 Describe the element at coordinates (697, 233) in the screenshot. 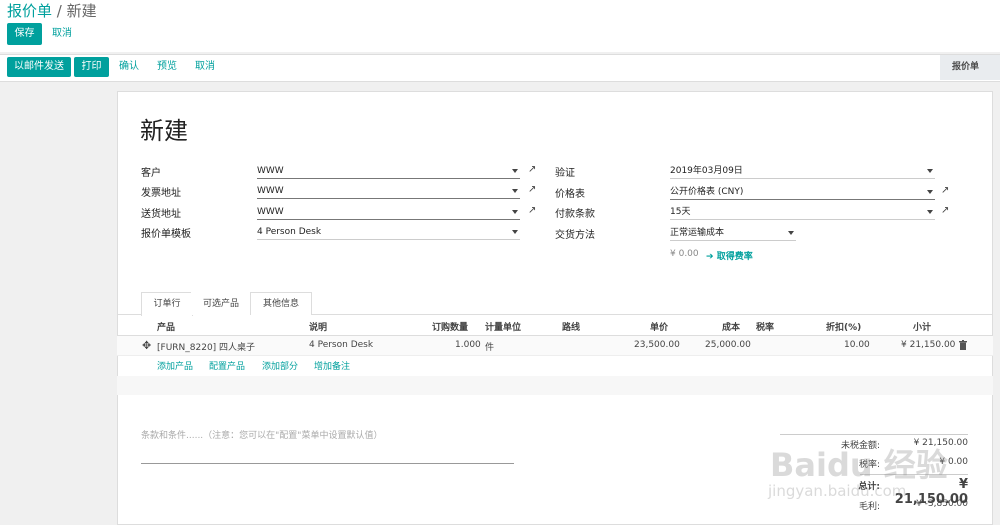

I see `delivery-method-value: 正常运输成本` at that location.